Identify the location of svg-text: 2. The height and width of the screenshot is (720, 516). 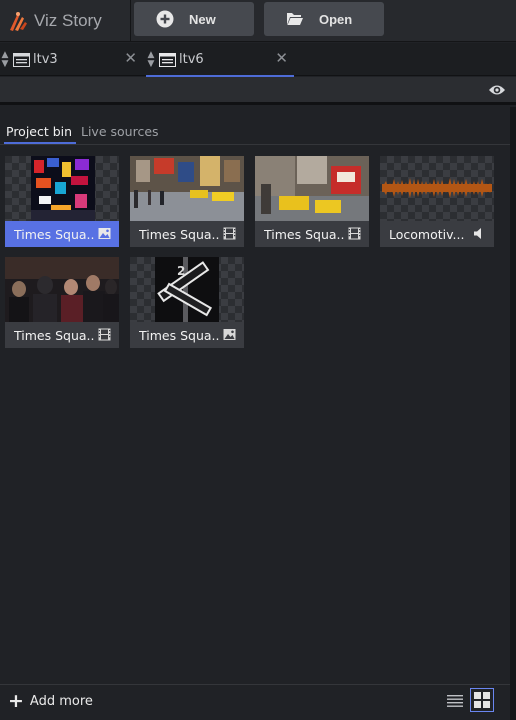
(181, 271).